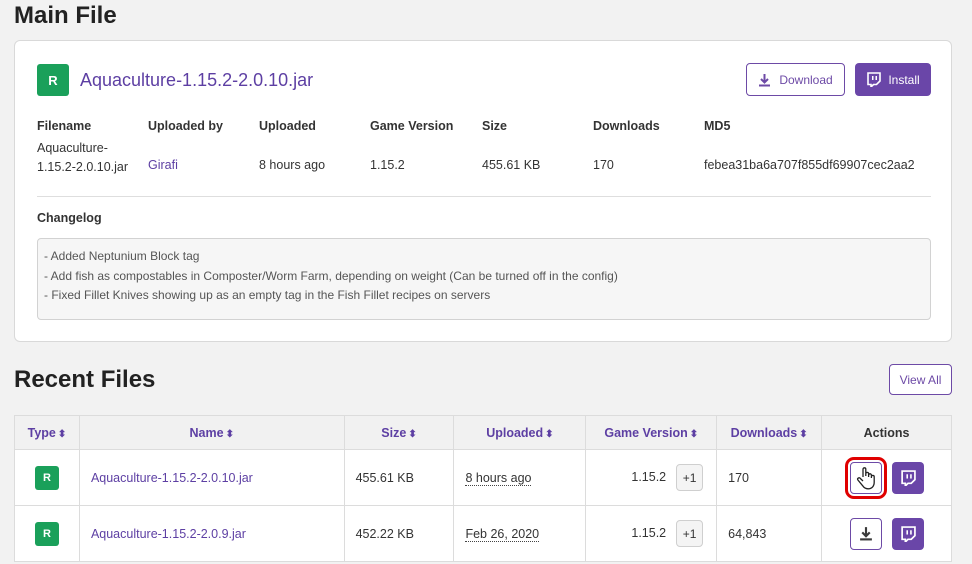  Describe the element at coordinates (196, 80) in the screenshot. I see `main-file-title: Aquaculture-1.15.2-2.0.10.jar` at that location.